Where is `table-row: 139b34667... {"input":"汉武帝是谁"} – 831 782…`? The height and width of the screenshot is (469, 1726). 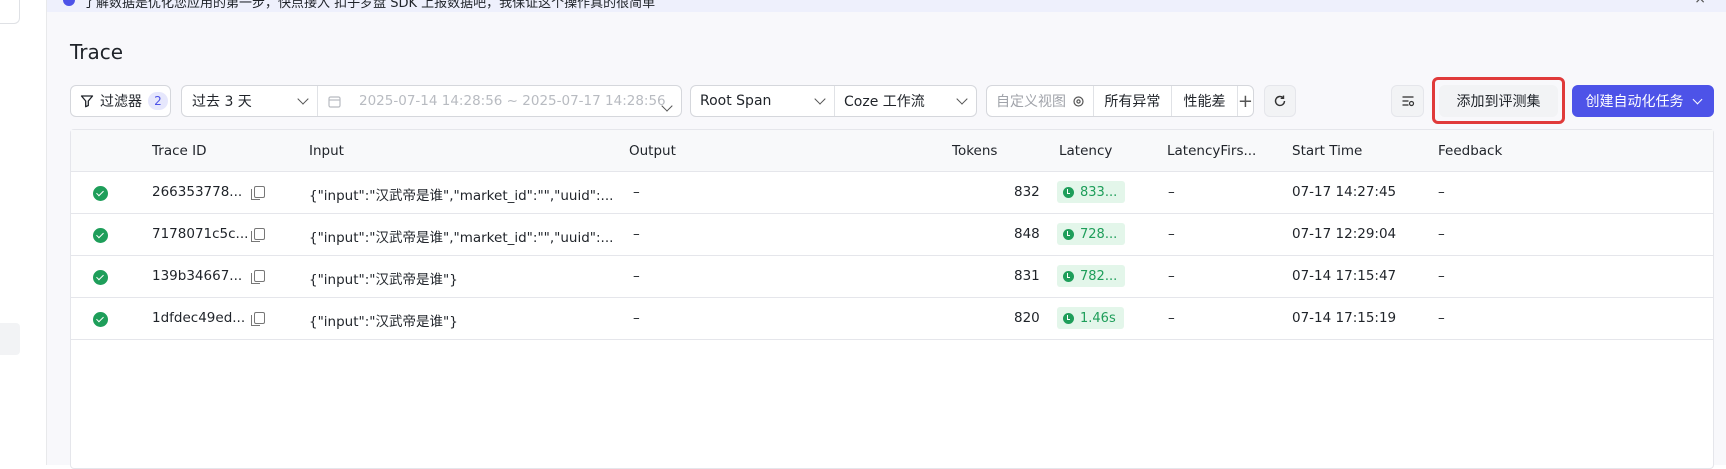 table-row: 139b34667... {"input":"汉武帝是谁"} – 831 782… is located at coordinates (892, 277).